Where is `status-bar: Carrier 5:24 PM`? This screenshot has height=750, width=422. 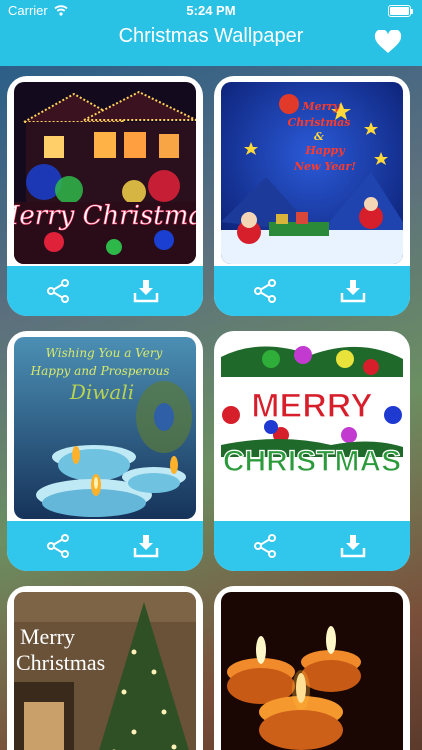 status-bar: Carrier 5:24 PM is located at coordinates (211, 11).